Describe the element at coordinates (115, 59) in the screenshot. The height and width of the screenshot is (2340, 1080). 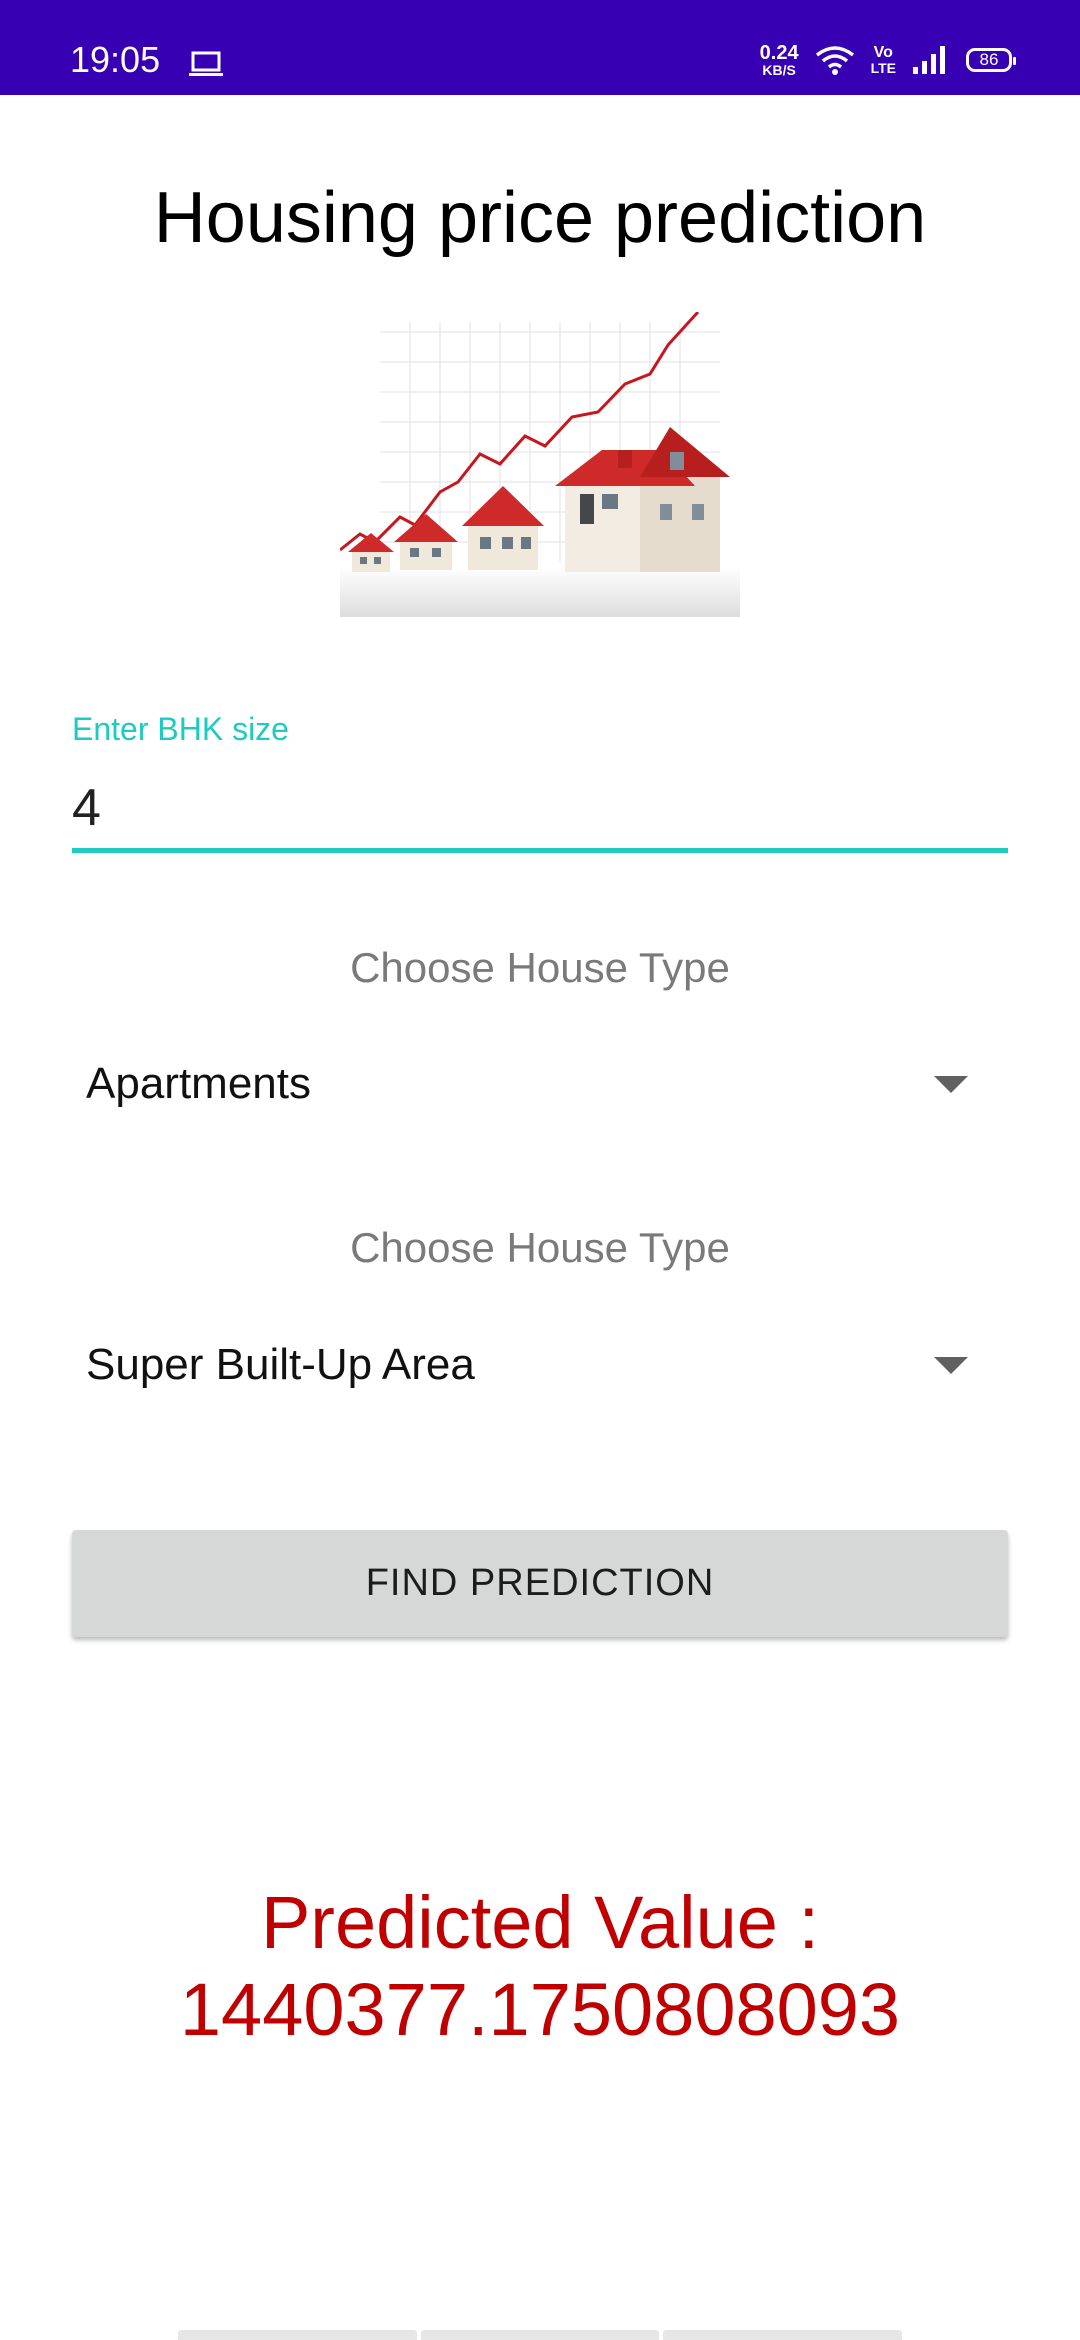
I see `status-time: 19:05` at that location.